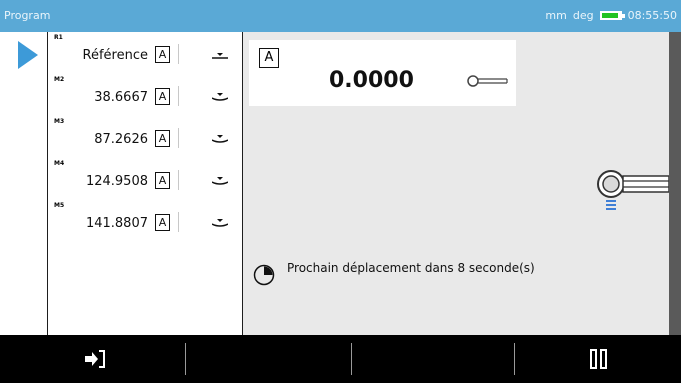  Describe the element at coordinates (264, 275) in the screenshot. I see `clock-icon` at that location.